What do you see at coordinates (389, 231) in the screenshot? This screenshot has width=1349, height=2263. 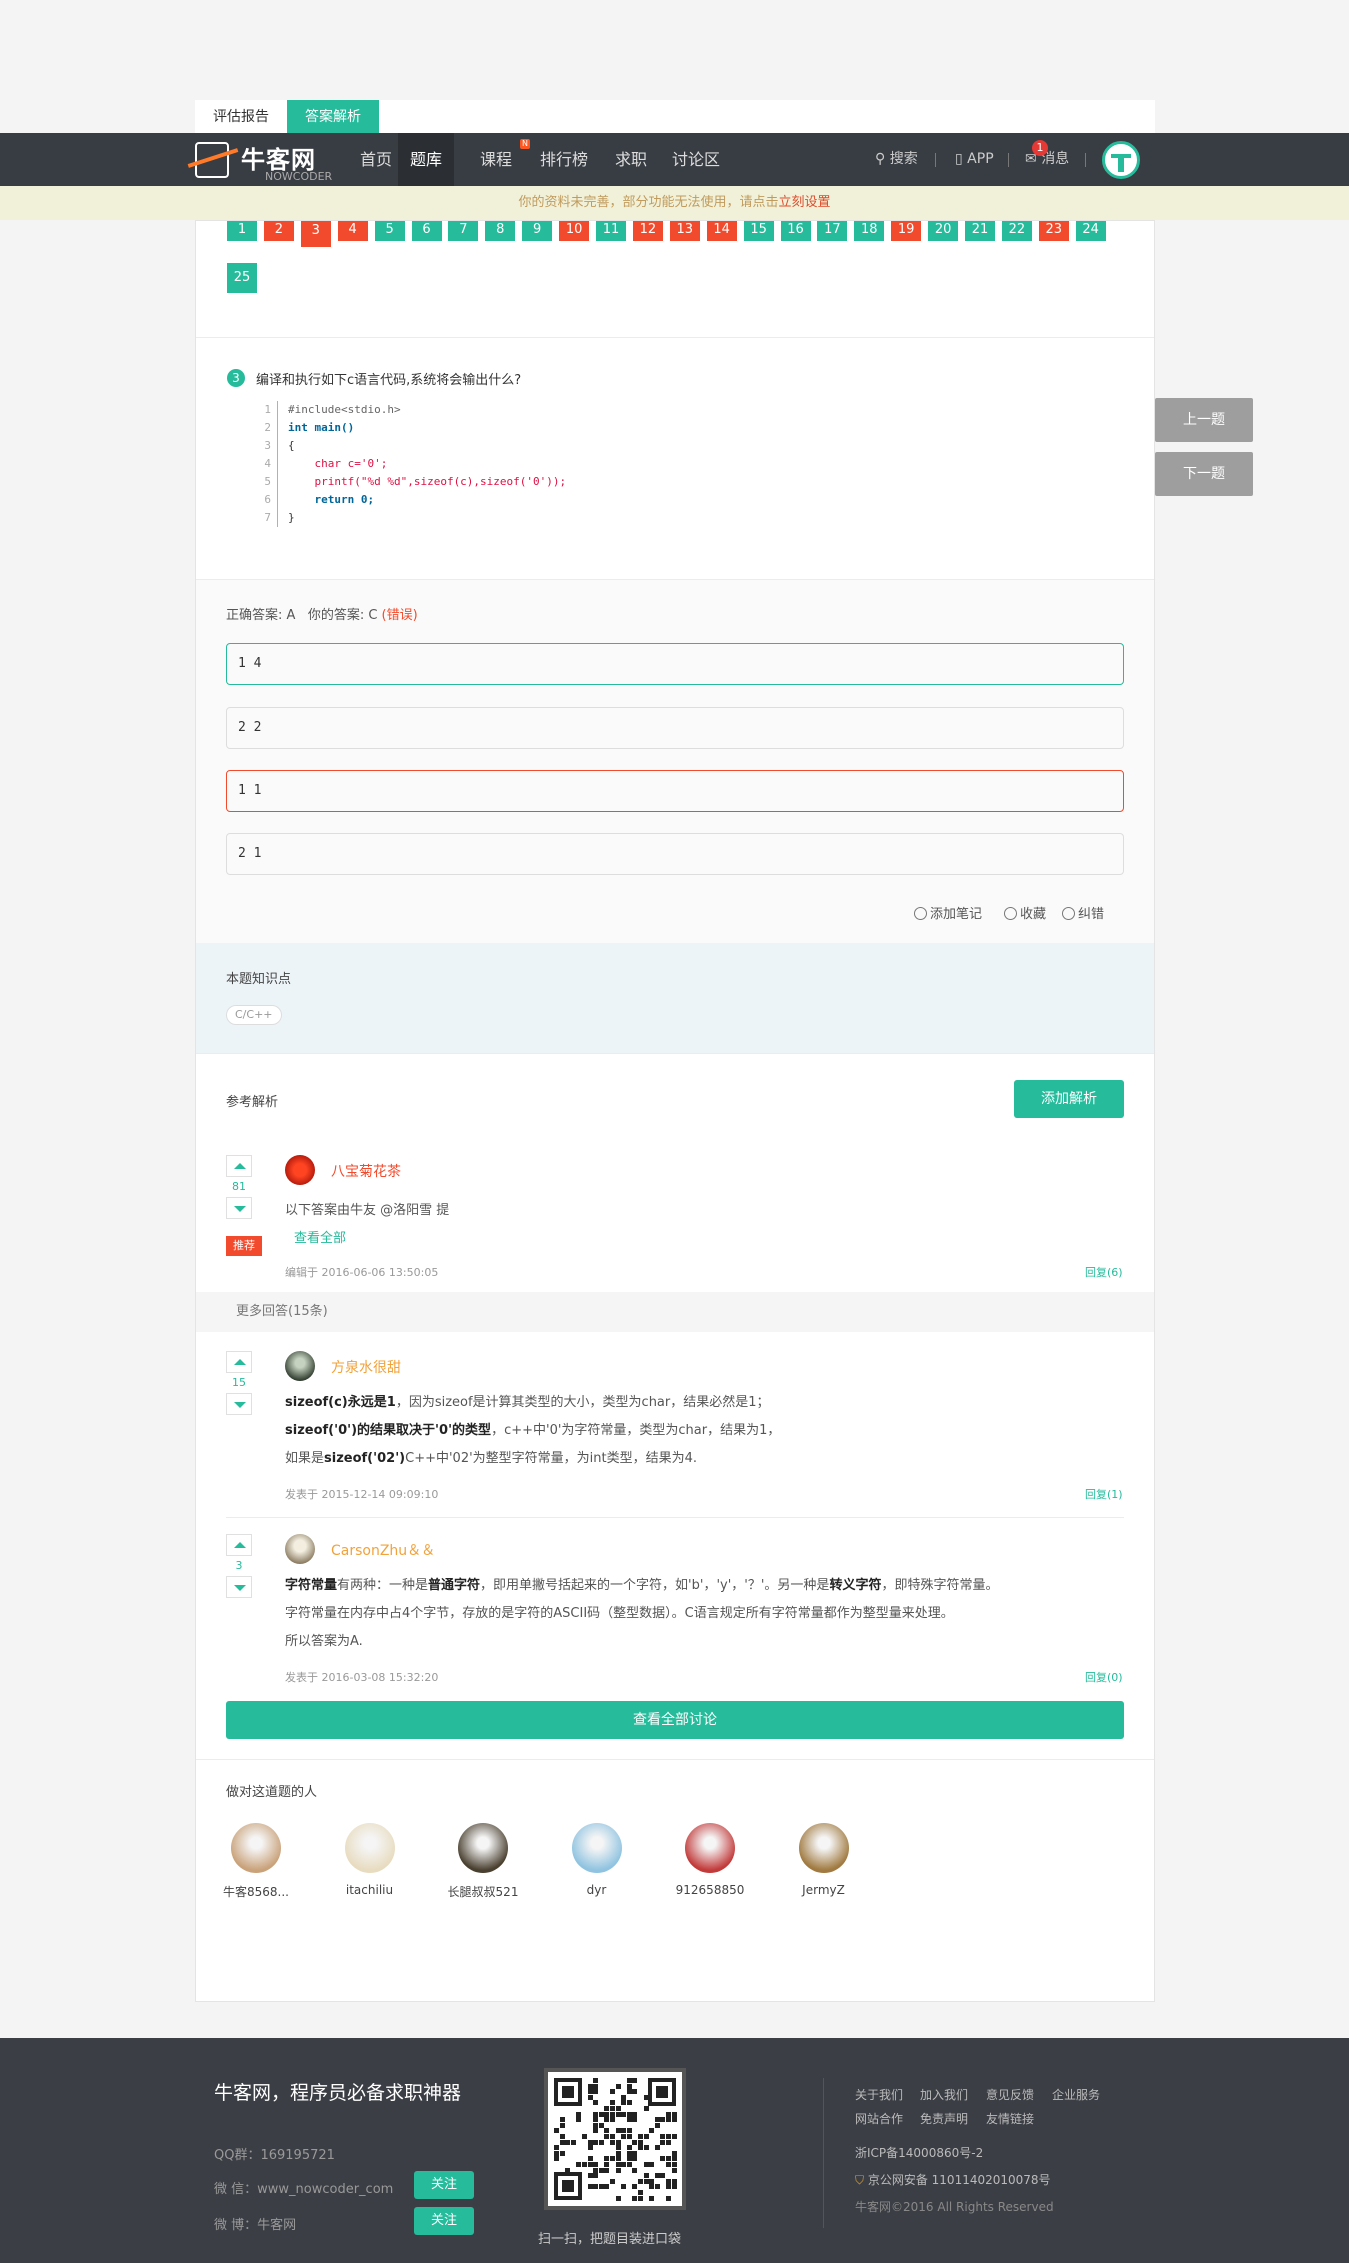 I see `question-number-5: 5` at bounding box center [389, 231].